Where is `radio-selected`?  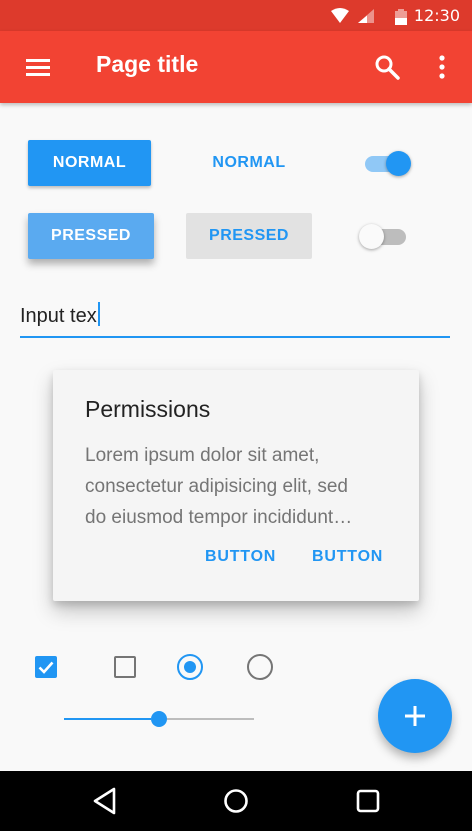
radio-selected is located at coordinates (190, 667).